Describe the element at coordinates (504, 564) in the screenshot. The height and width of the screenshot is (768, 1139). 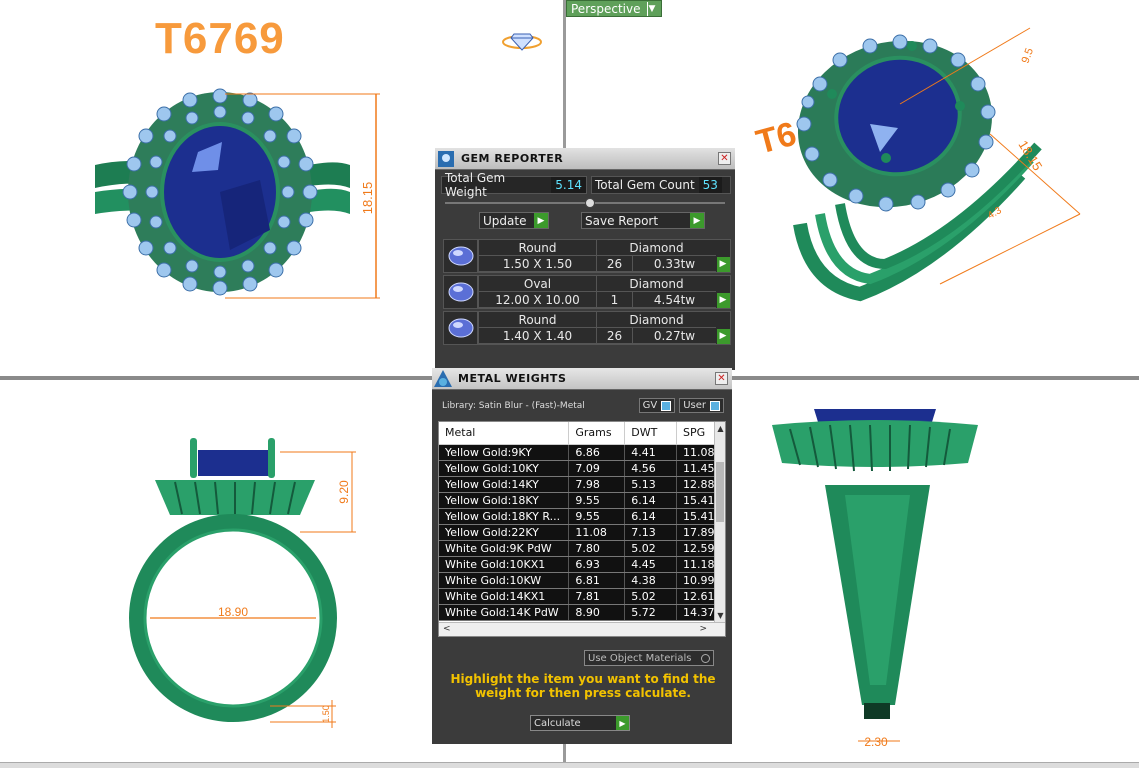
I see `table-cell: White Gold:10KX1` at that location.